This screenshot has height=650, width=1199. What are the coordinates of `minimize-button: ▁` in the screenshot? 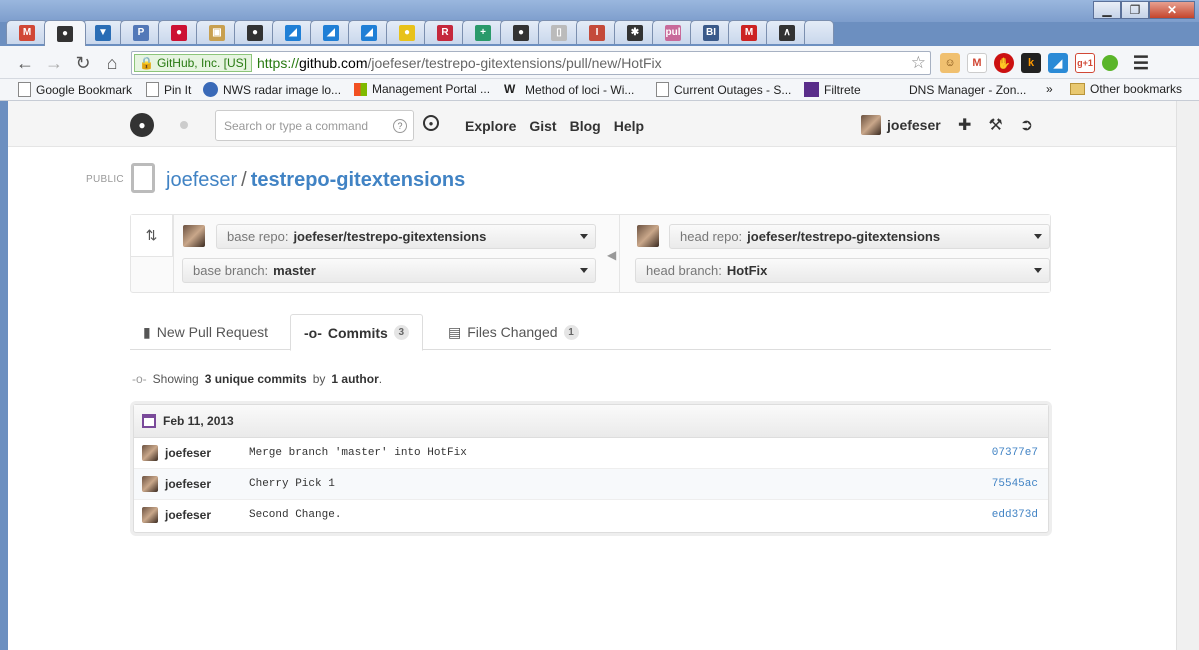 It's located at (1107, 10).